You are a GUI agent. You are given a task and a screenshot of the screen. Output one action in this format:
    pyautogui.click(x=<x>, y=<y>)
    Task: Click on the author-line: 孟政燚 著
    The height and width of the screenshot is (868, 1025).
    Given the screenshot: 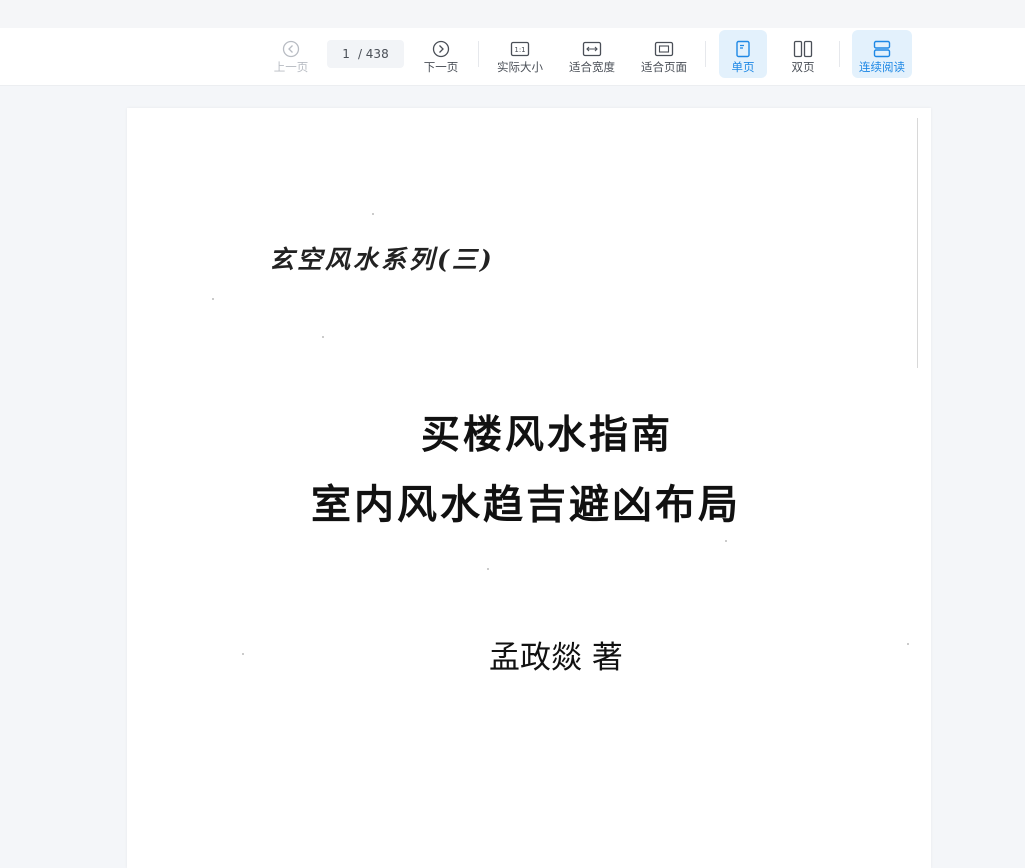 What is the action you would take?
    pyautogui.click(x=556, y=658)
    